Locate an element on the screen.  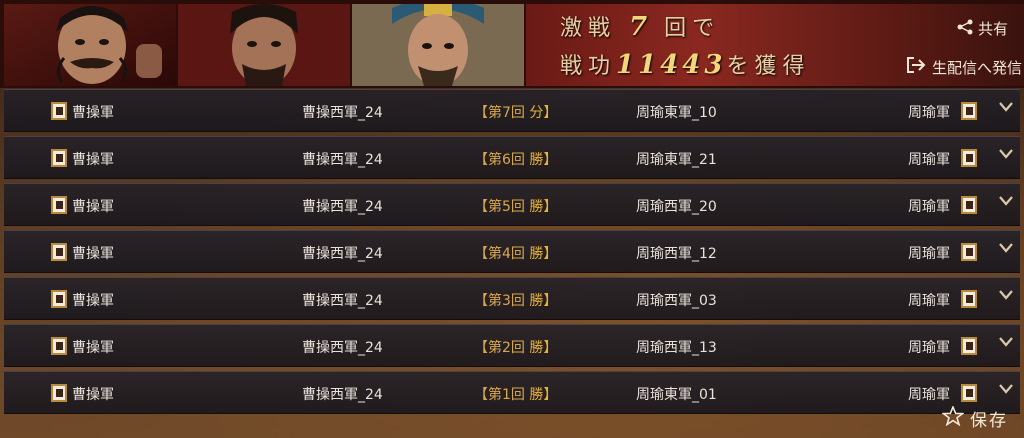
battle-row: 曹操軍 曹操西軍_24 【第5回 勝】 周瑜西軍_20 周瑜軍 is located at coordinates (512, 204).